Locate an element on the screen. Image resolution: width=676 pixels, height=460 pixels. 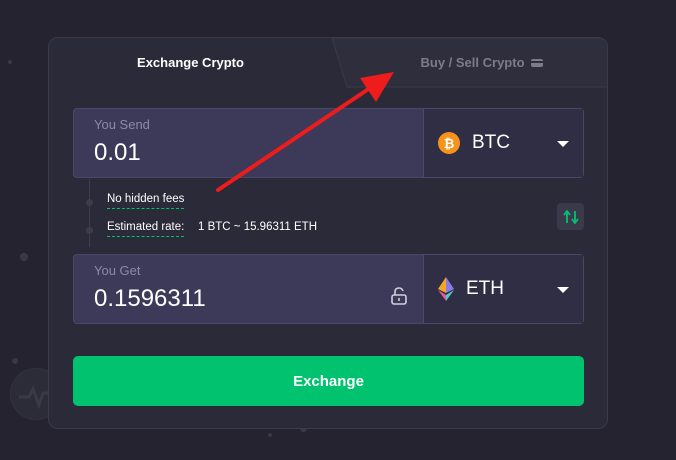
tab-exchange-crypto-label: Exchange Crypto is located at coordinates (190, 62).